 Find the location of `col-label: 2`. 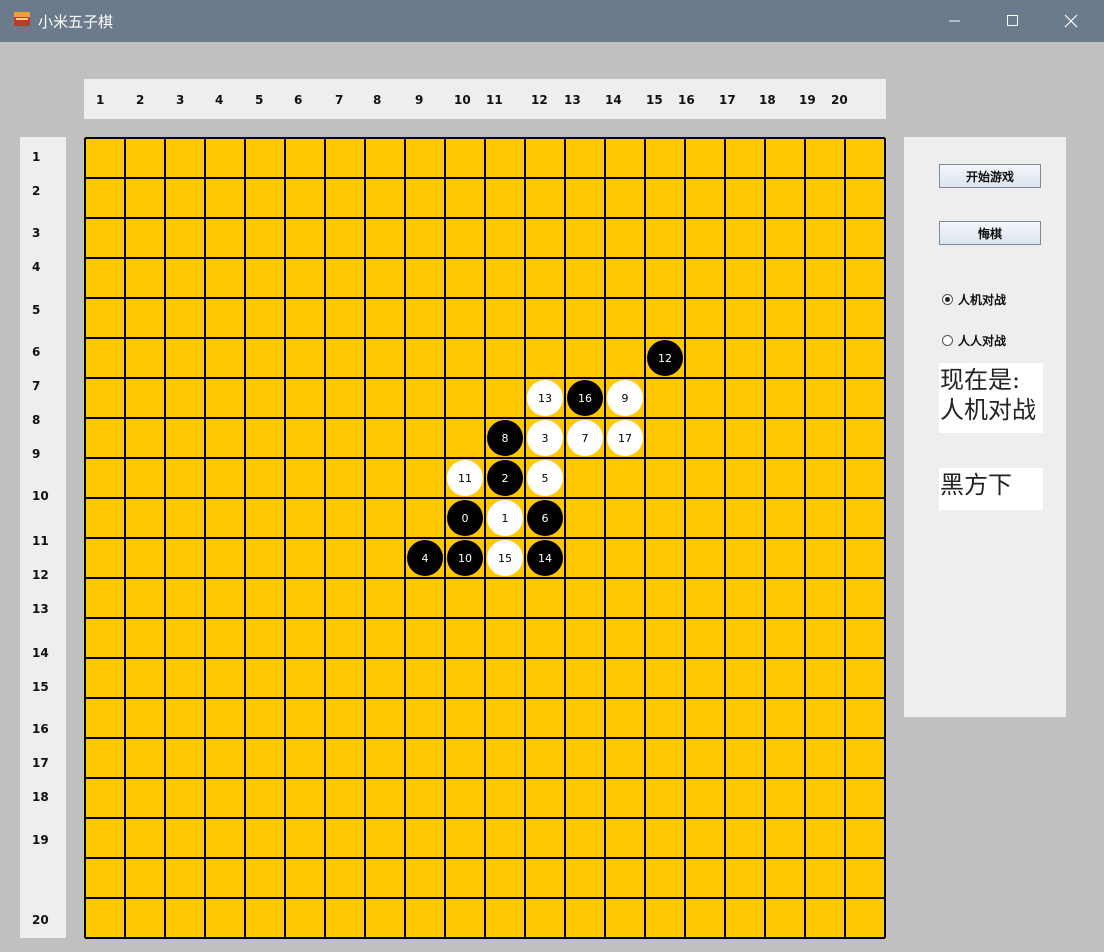

col-label: 2 is located at coordinates (140, 100).